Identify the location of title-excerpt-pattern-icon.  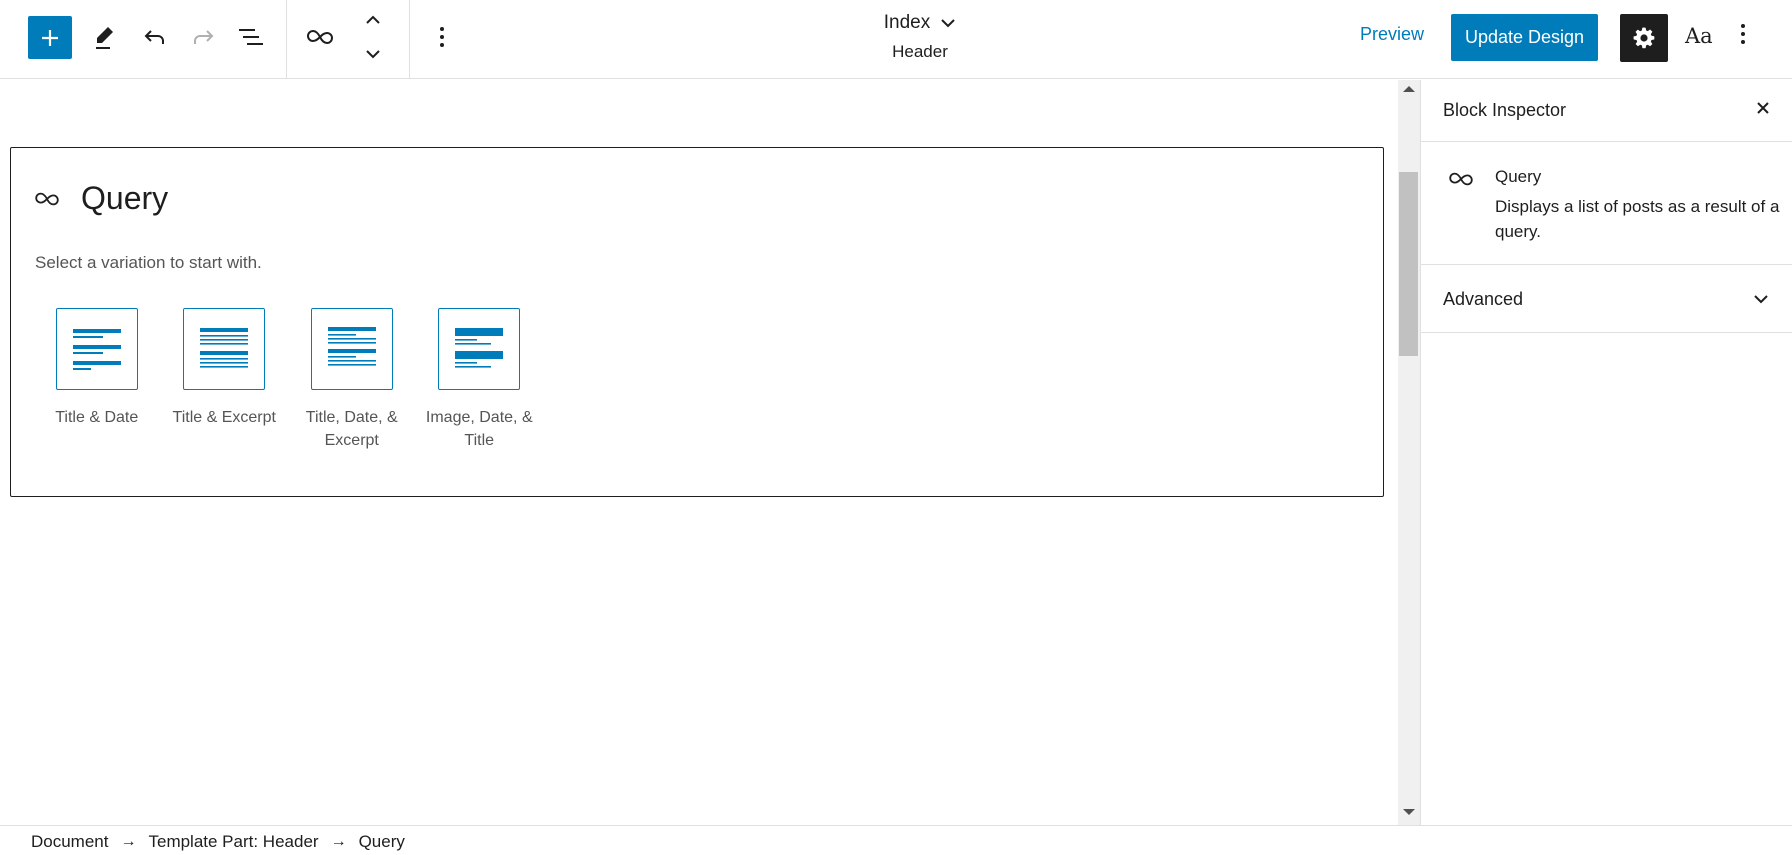
(224, 348).